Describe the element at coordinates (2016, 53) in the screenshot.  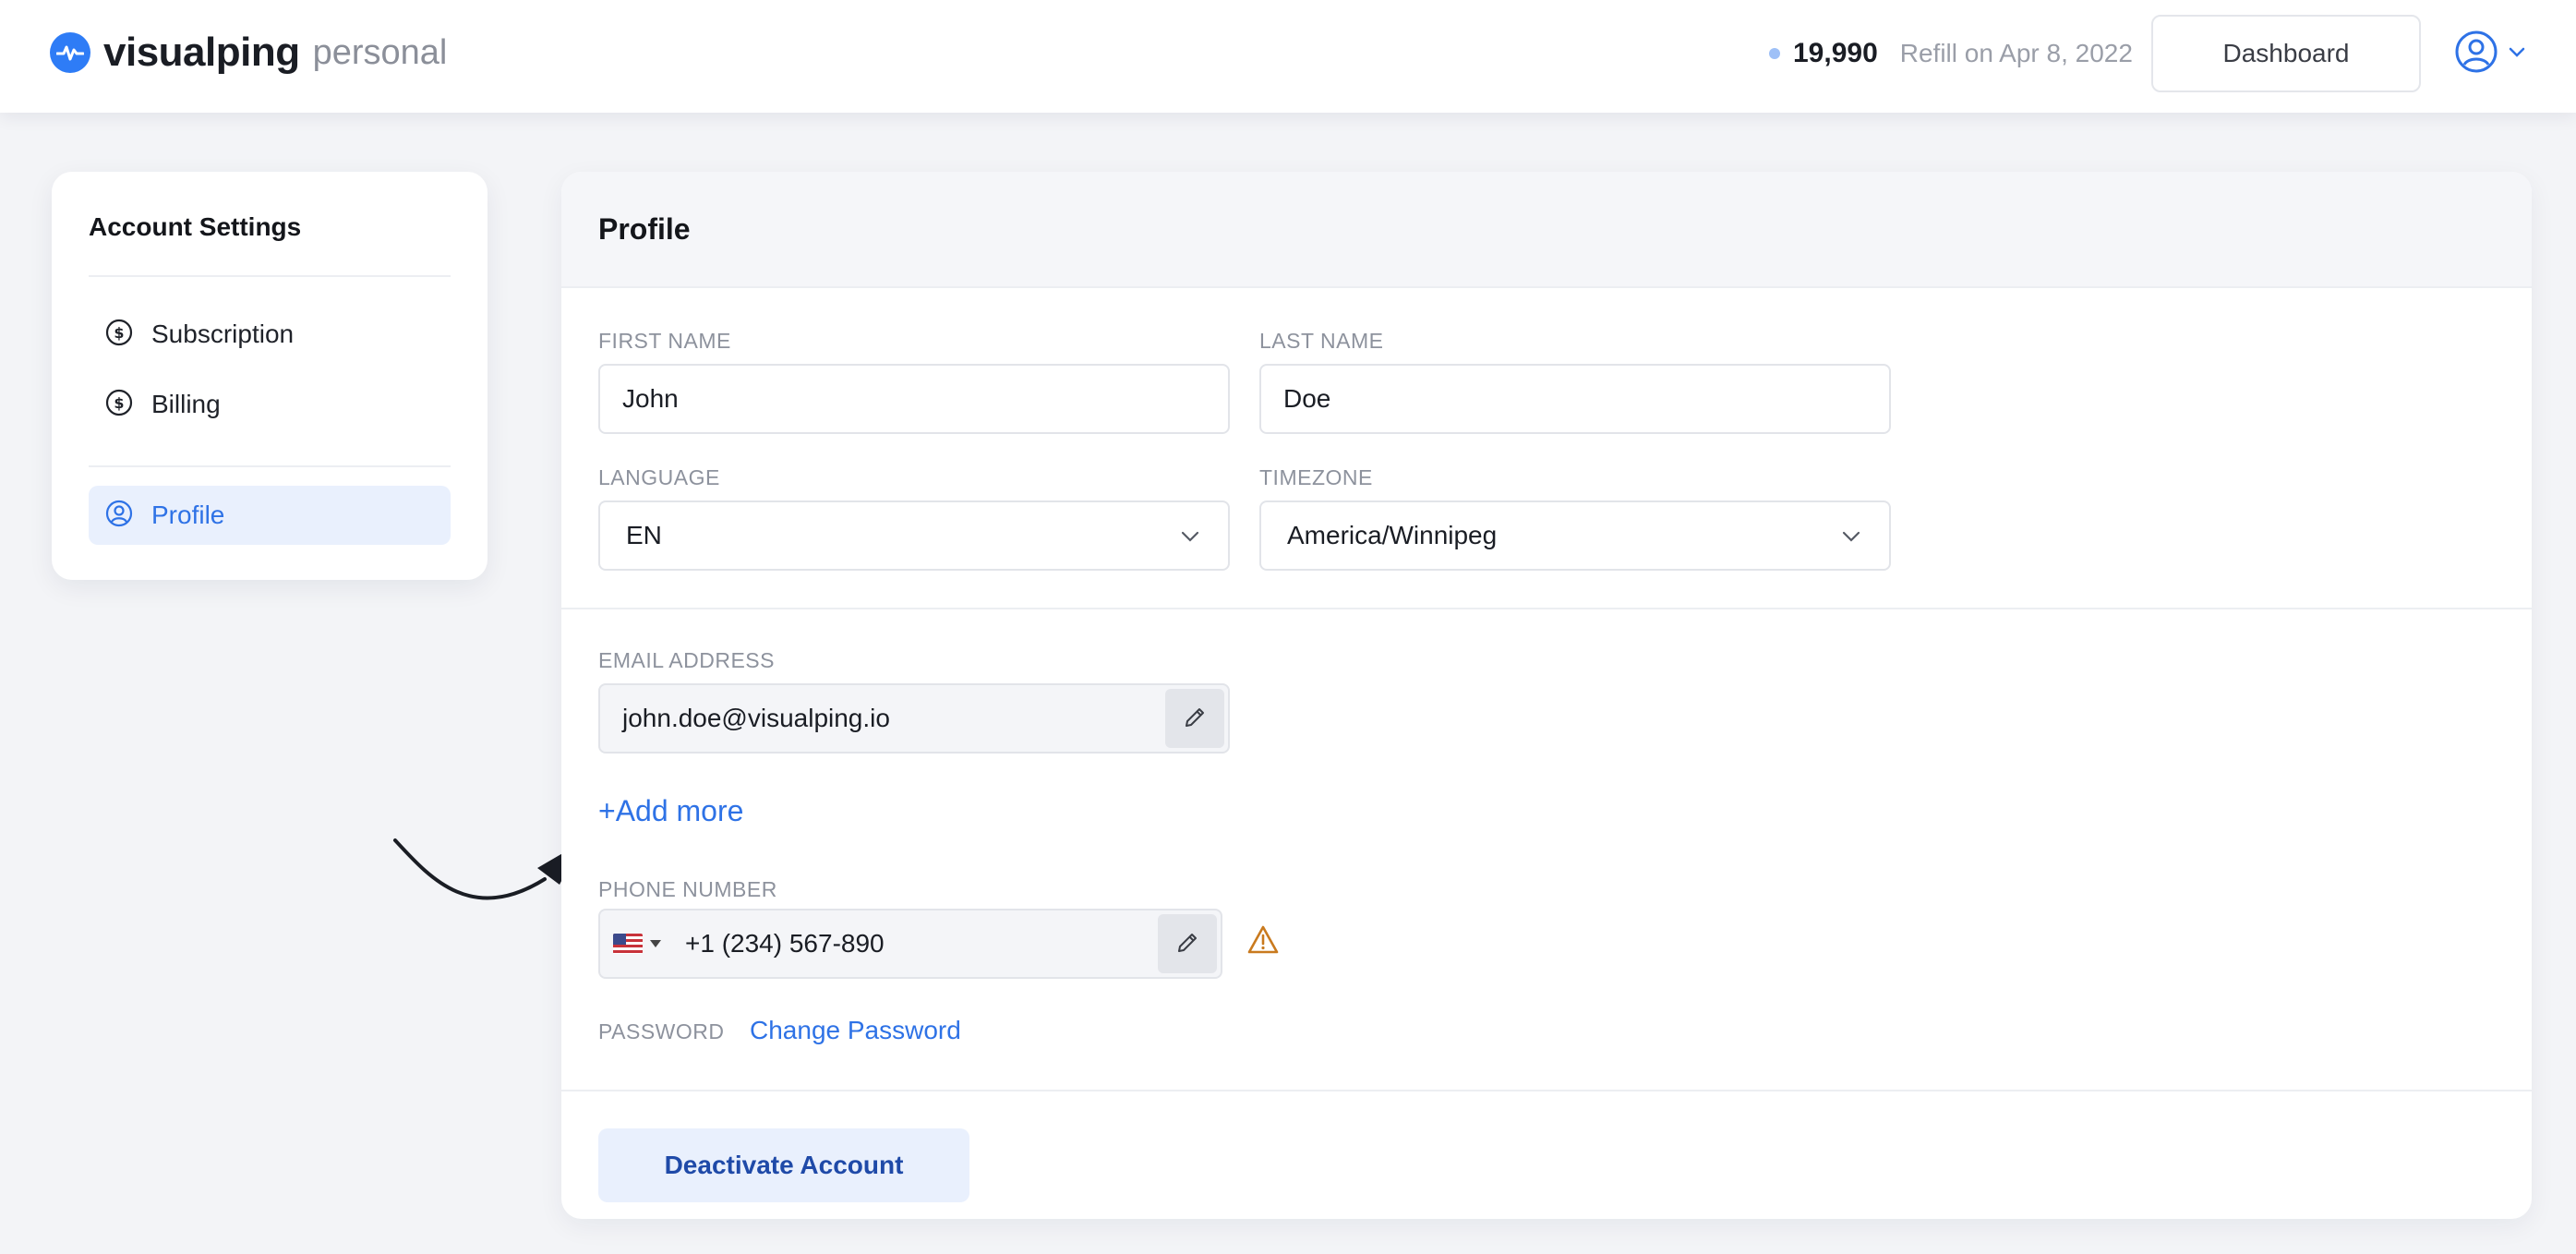
I see `refill-date: Refill on Apr 8, 2022` at that location.